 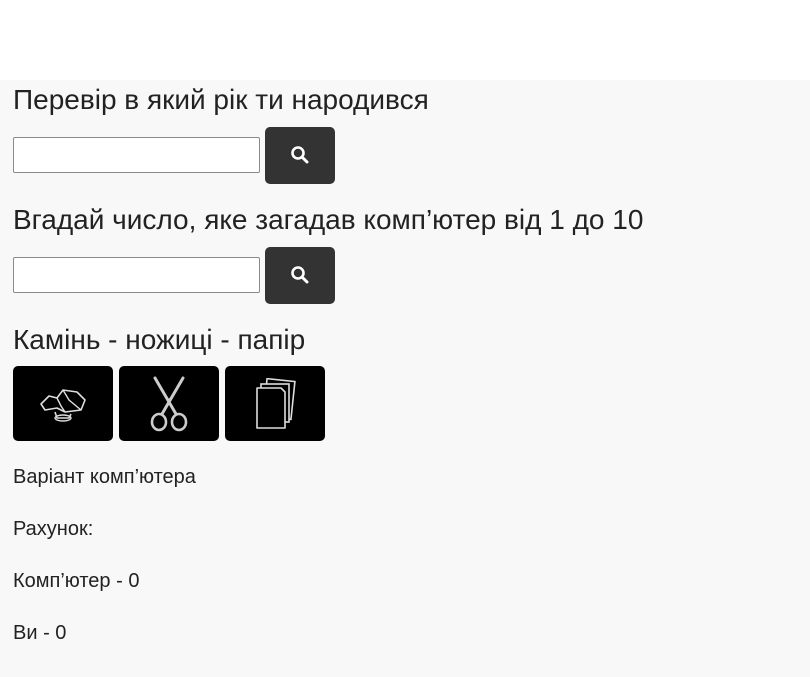 I want to click on paper-icon, so click(x=276, y=403).